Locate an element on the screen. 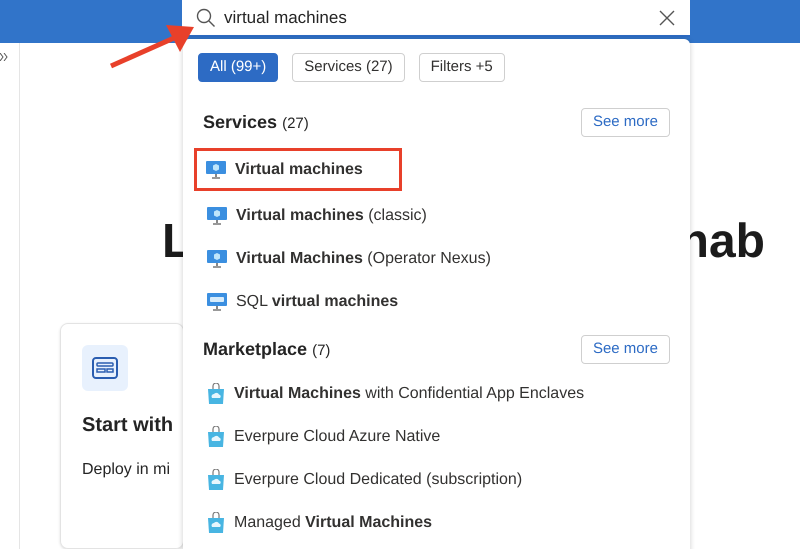 Image resolution: width=800 pixels, height=549 pixels. search-result: Virtual Machines with Confidential App Enclaves is located at coordinates (436, 393).